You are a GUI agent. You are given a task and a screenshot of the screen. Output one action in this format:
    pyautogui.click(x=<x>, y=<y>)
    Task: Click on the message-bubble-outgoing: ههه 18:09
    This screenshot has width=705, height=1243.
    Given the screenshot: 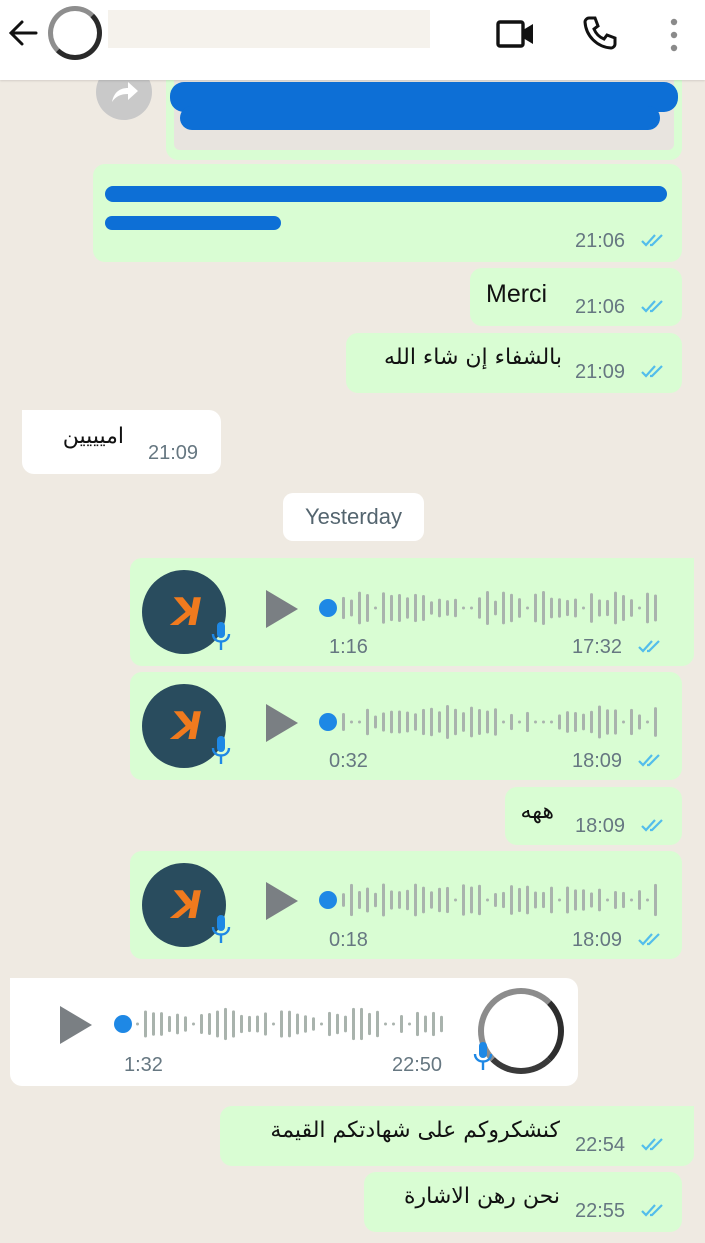 What is the action you would take?
    pyautogui.click(x=593, y=816)
    